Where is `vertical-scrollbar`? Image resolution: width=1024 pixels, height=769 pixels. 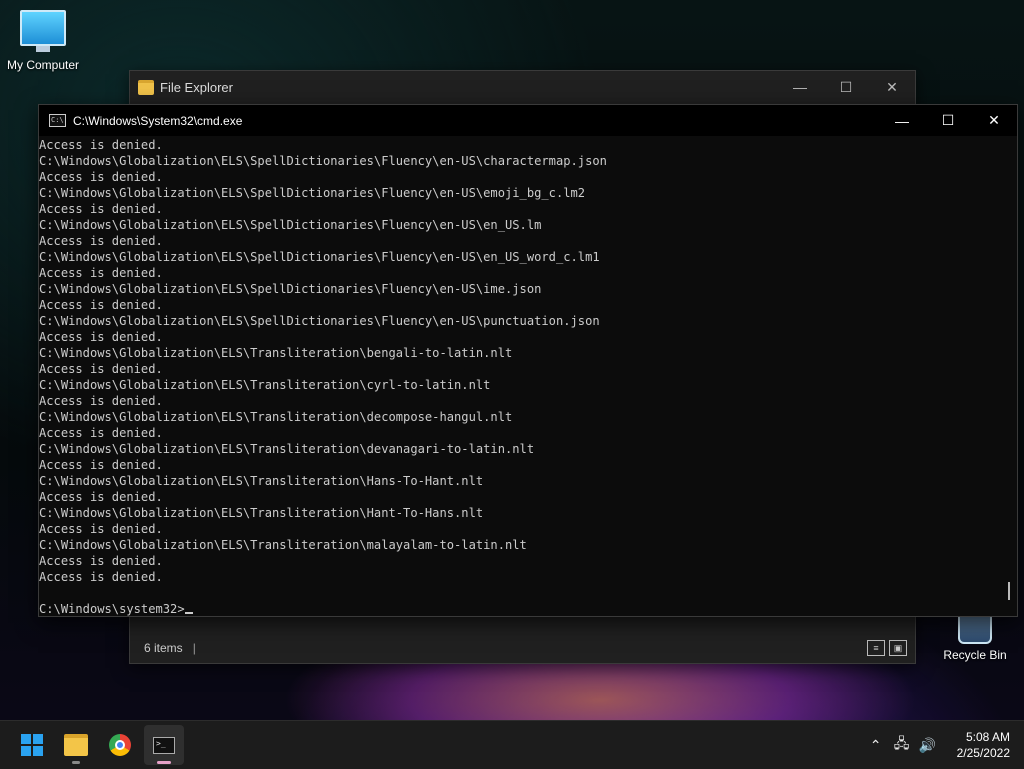 vertical-scrollbar is located at coordinates (1009, 376).